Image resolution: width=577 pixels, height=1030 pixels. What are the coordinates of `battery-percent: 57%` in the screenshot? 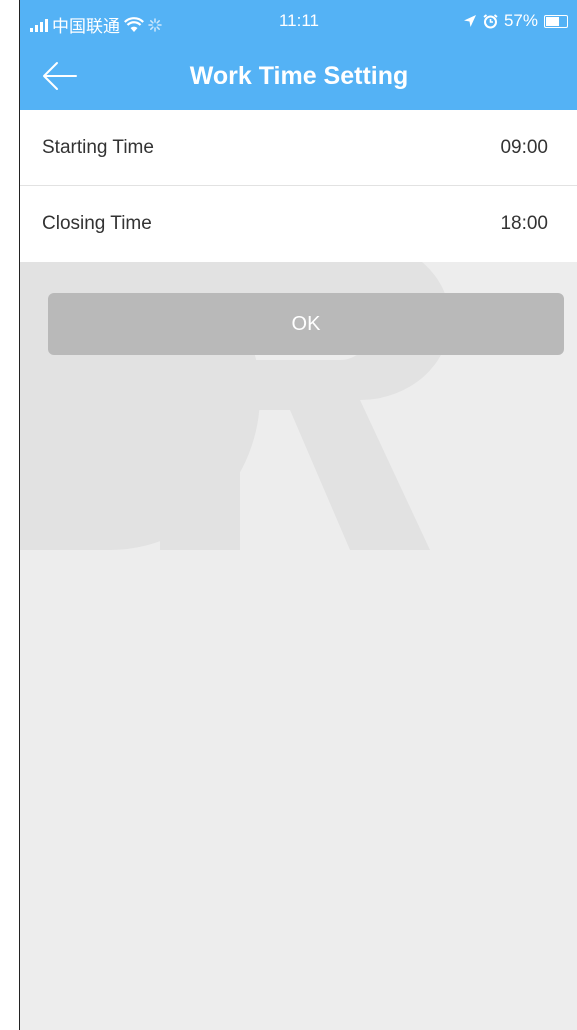 It's located at (520, 20).